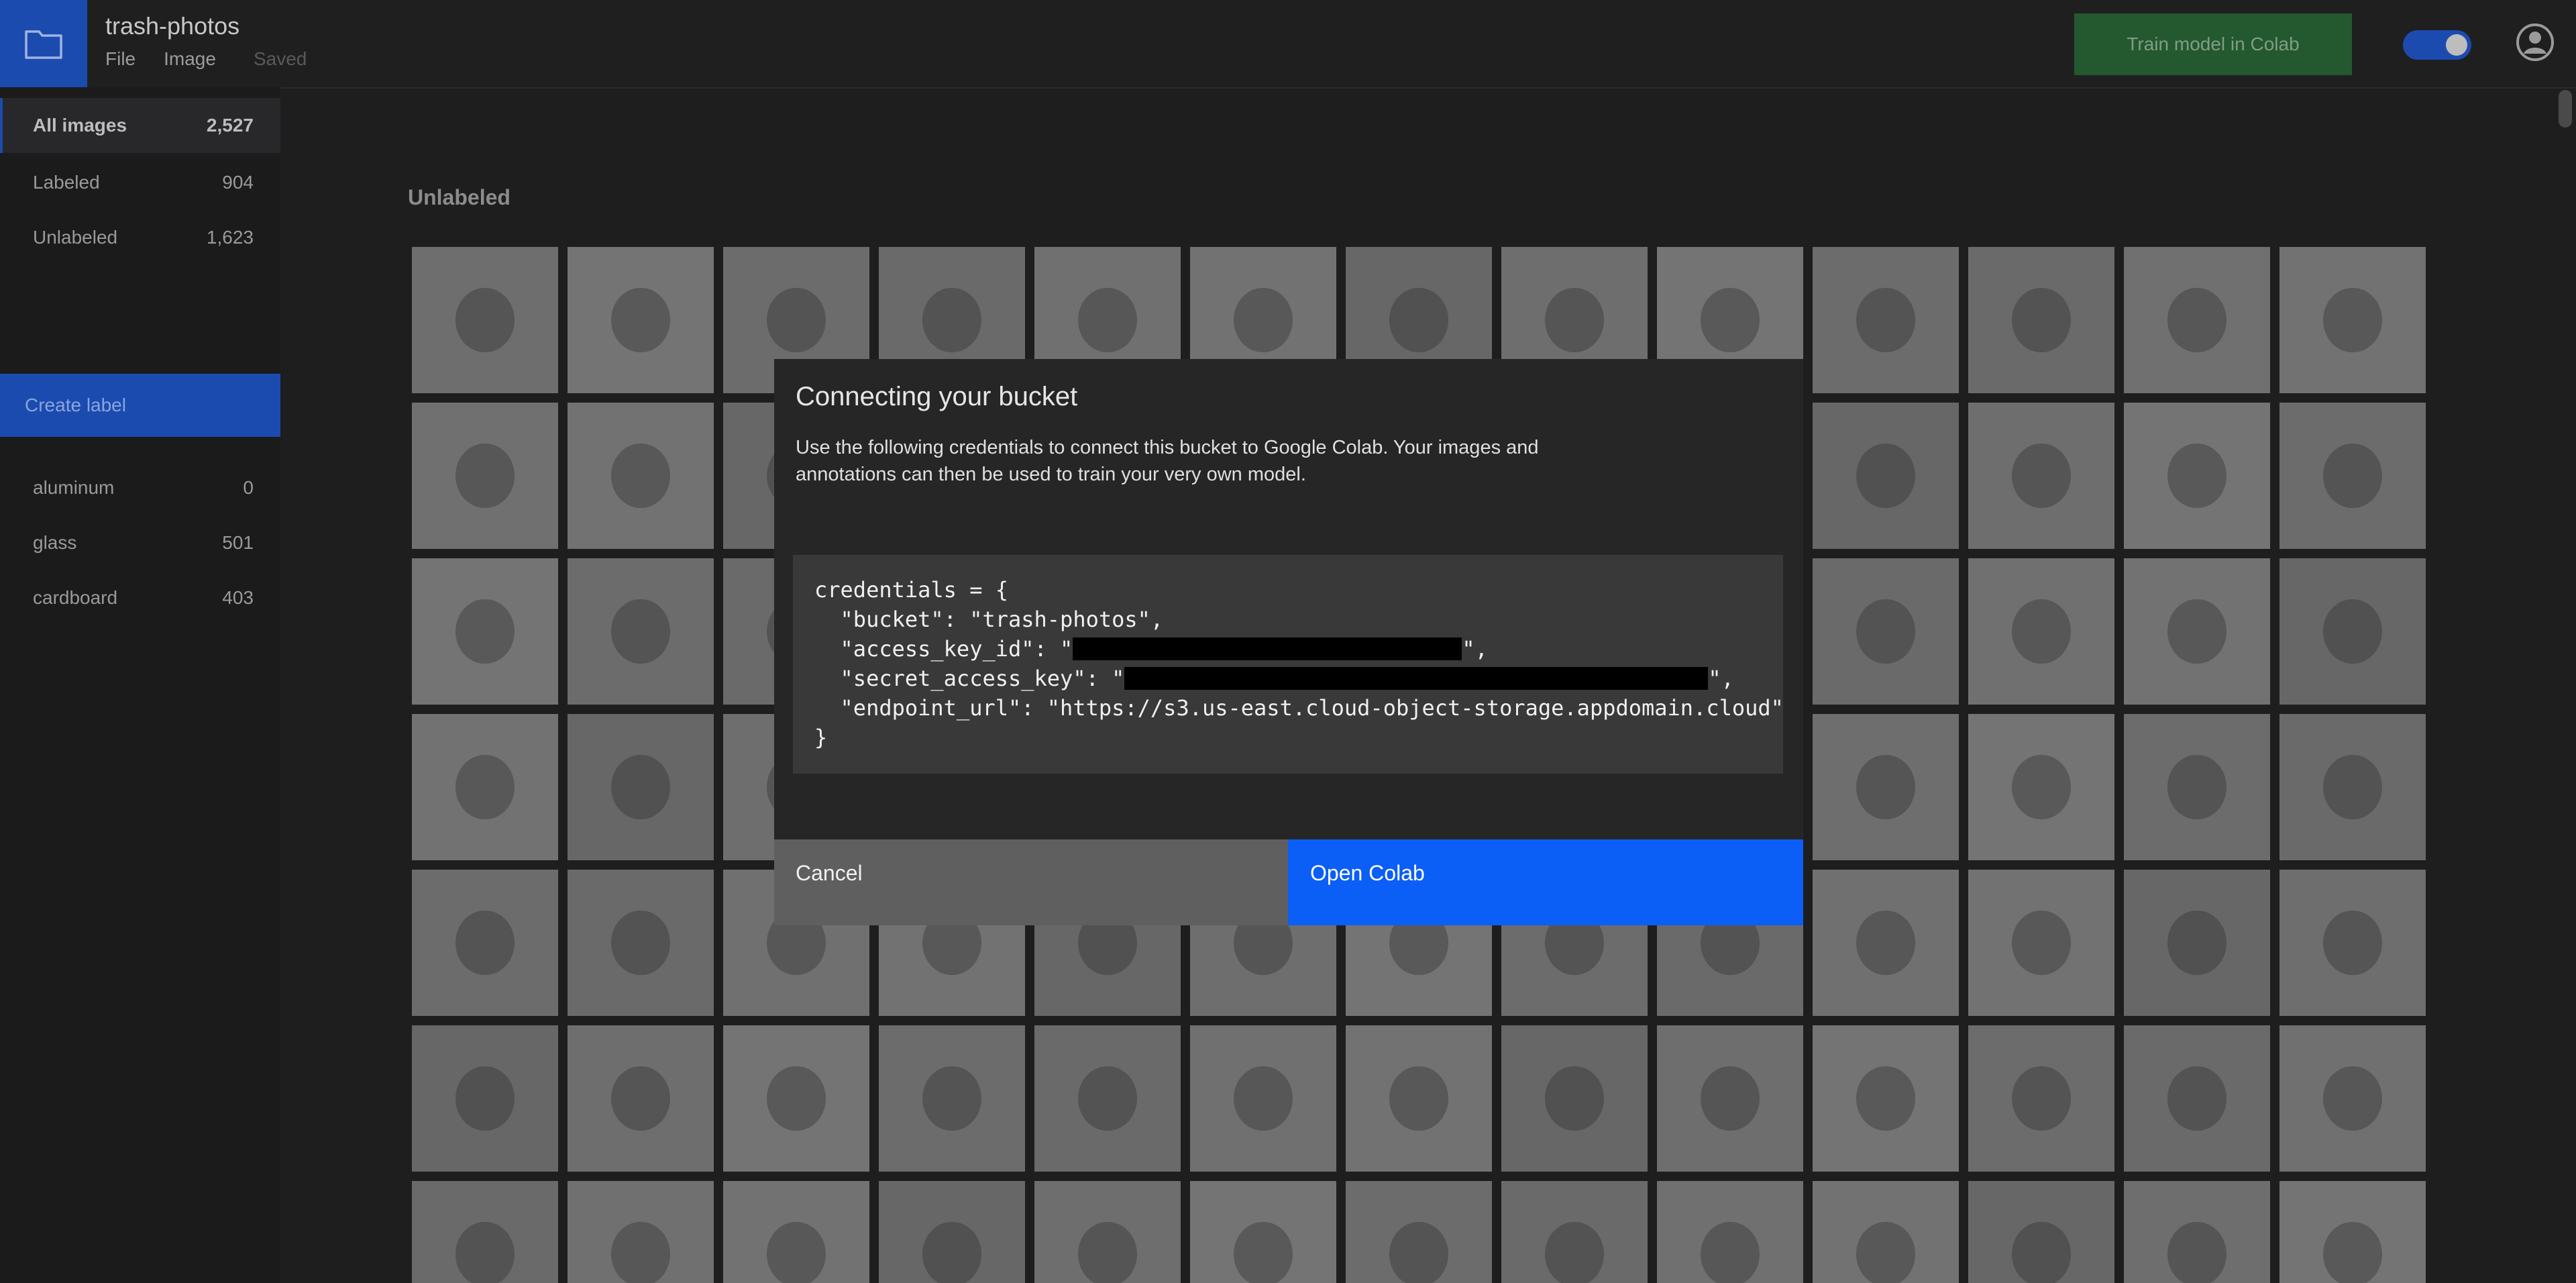  What do you see at coordinates (140, 487) in the screenshot?
I see `sidebar-item-aluminum: aluminum 0` at bounding box center [140, 487].